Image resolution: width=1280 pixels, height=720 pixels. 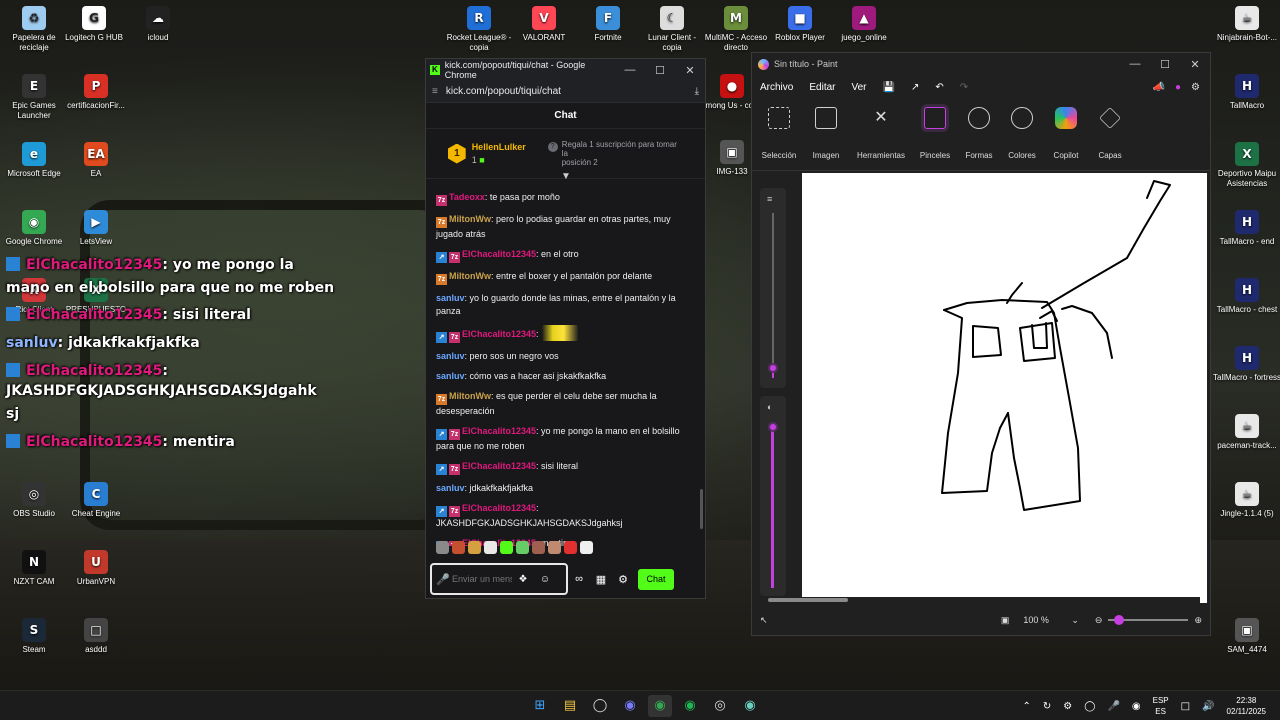 What do you see at coordinates (96, 568) in the screenshot?
I see `desktop-shortcut: U UrbanVPN` at bounding box center [96, 568].